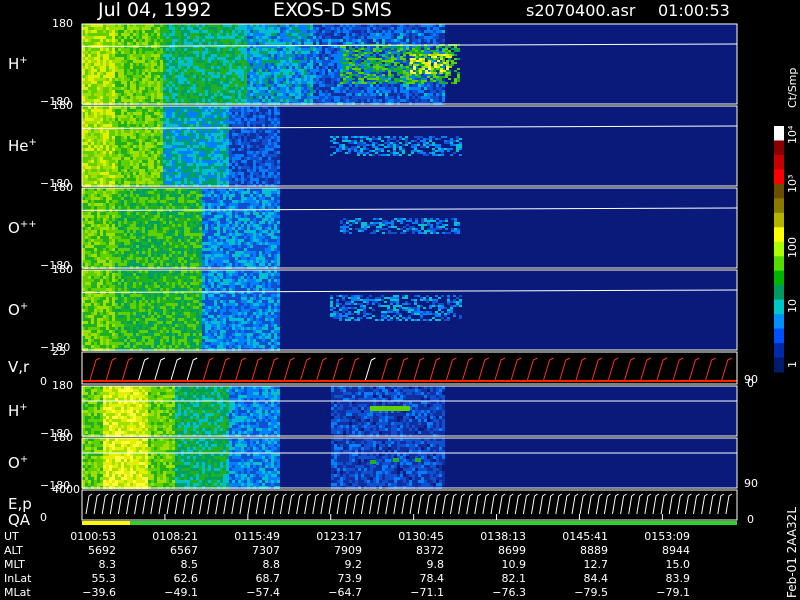 This screenshot has width=800, height=600. Describe the element at coordinates (104, 578) in the screenshot. I see `table-cell: 55.3` at that location.